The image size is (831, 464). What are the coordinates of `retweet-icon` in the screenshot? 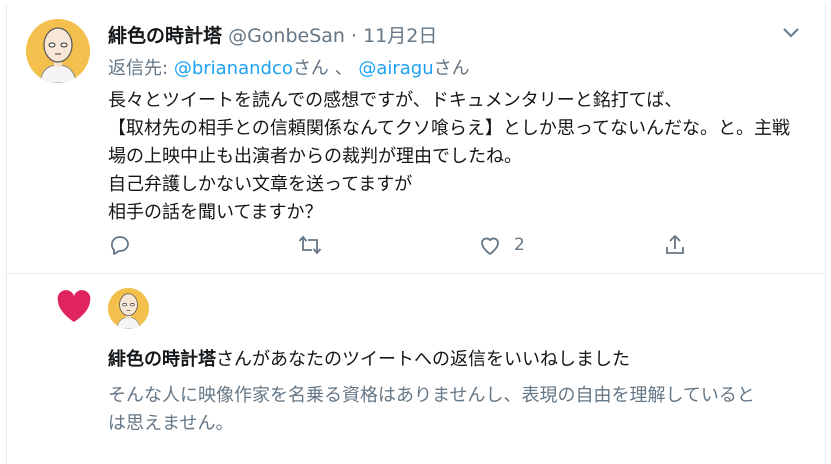 It's located at (310, 245).